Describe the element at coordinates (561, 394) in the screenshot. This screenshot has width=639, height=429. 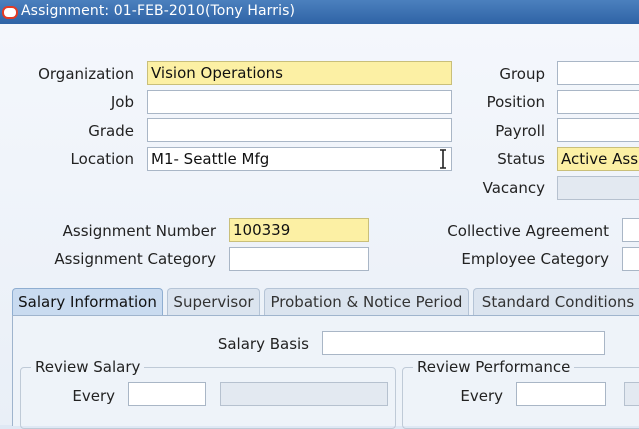
I see `review-performance-every-field` at that location.